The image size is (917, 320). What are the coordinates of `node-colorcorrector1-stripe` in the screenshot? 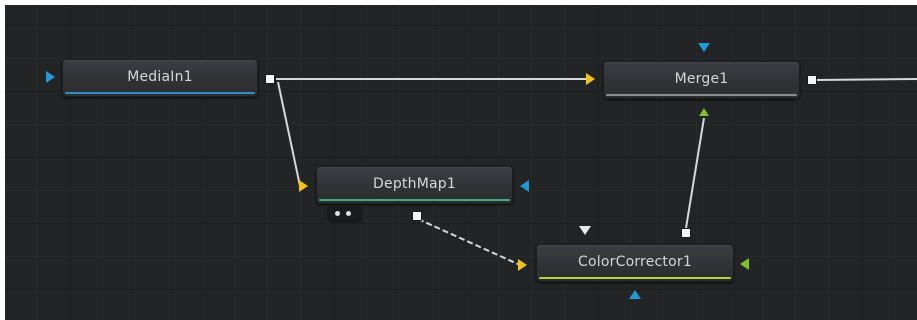 It's located at (635, 278).